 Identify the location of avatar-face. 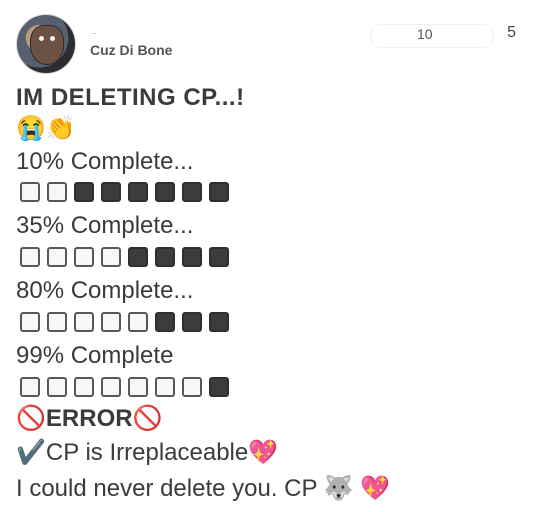
(47, 45).